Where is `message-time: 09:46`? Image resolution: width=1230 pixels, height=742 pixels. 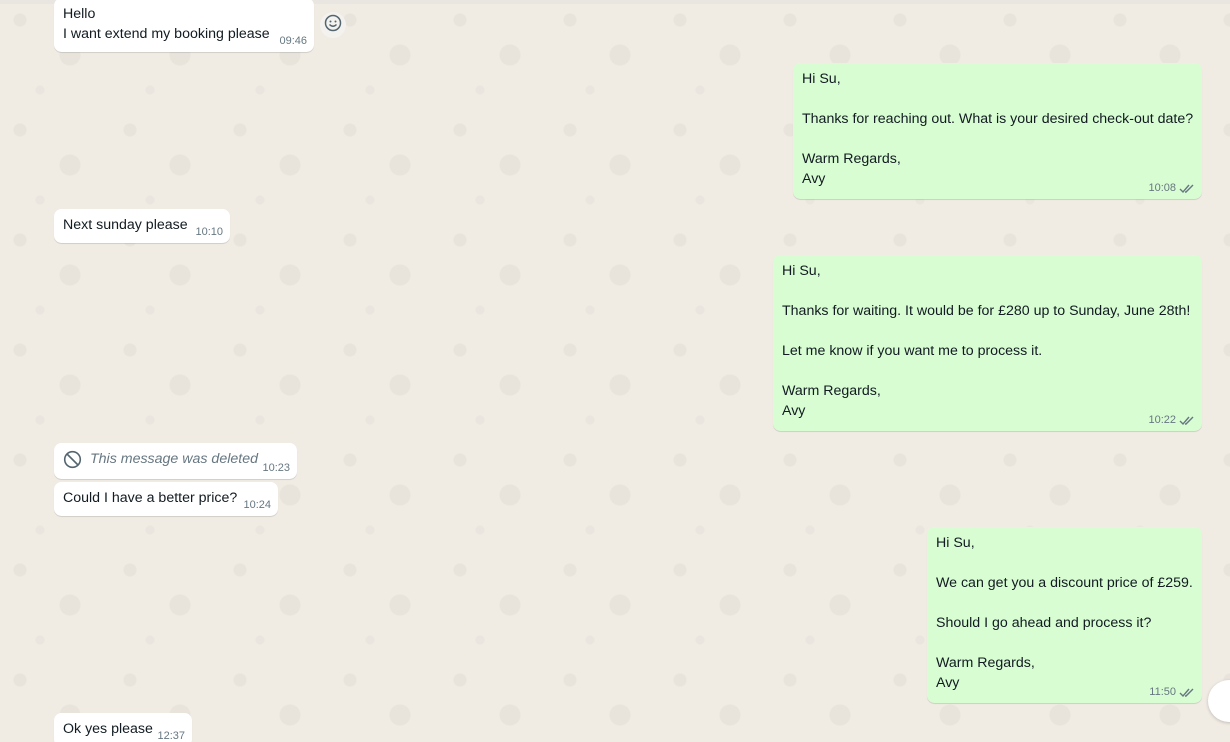 message-time: 09:46 is located at coordinates (293, 41).